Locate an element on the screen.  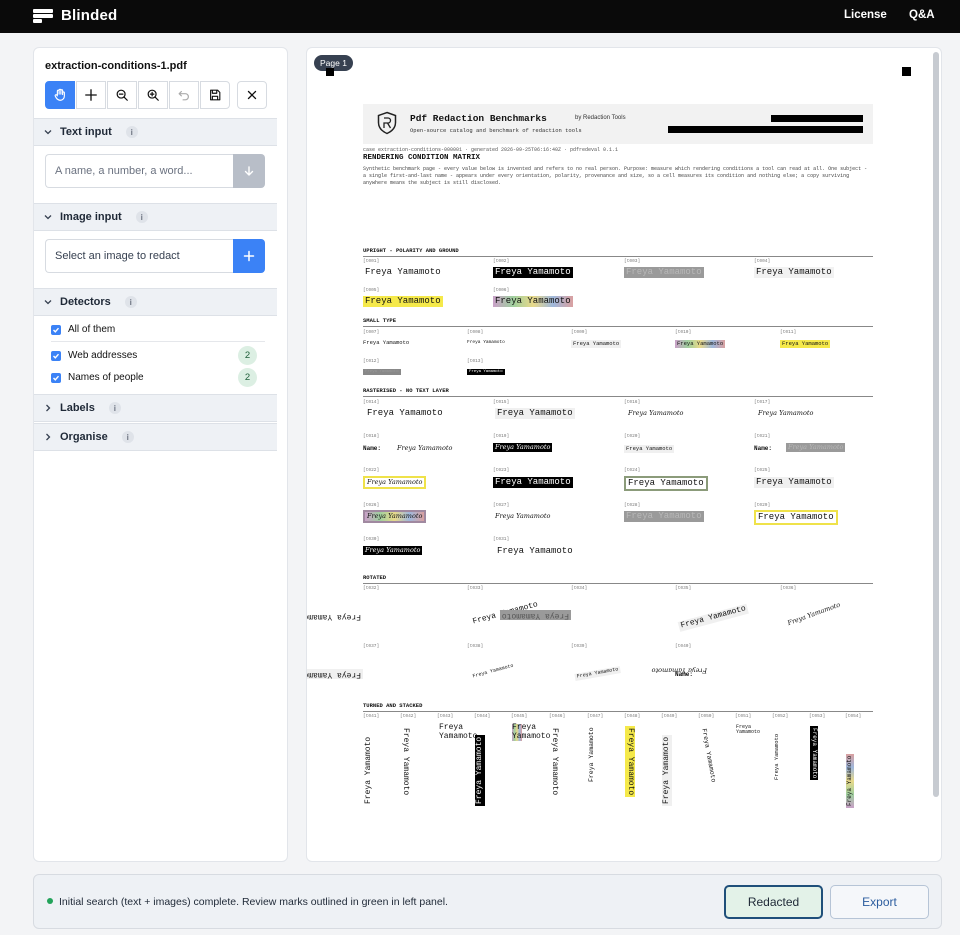
zoom-in-button is located at coordinates (153, 95).